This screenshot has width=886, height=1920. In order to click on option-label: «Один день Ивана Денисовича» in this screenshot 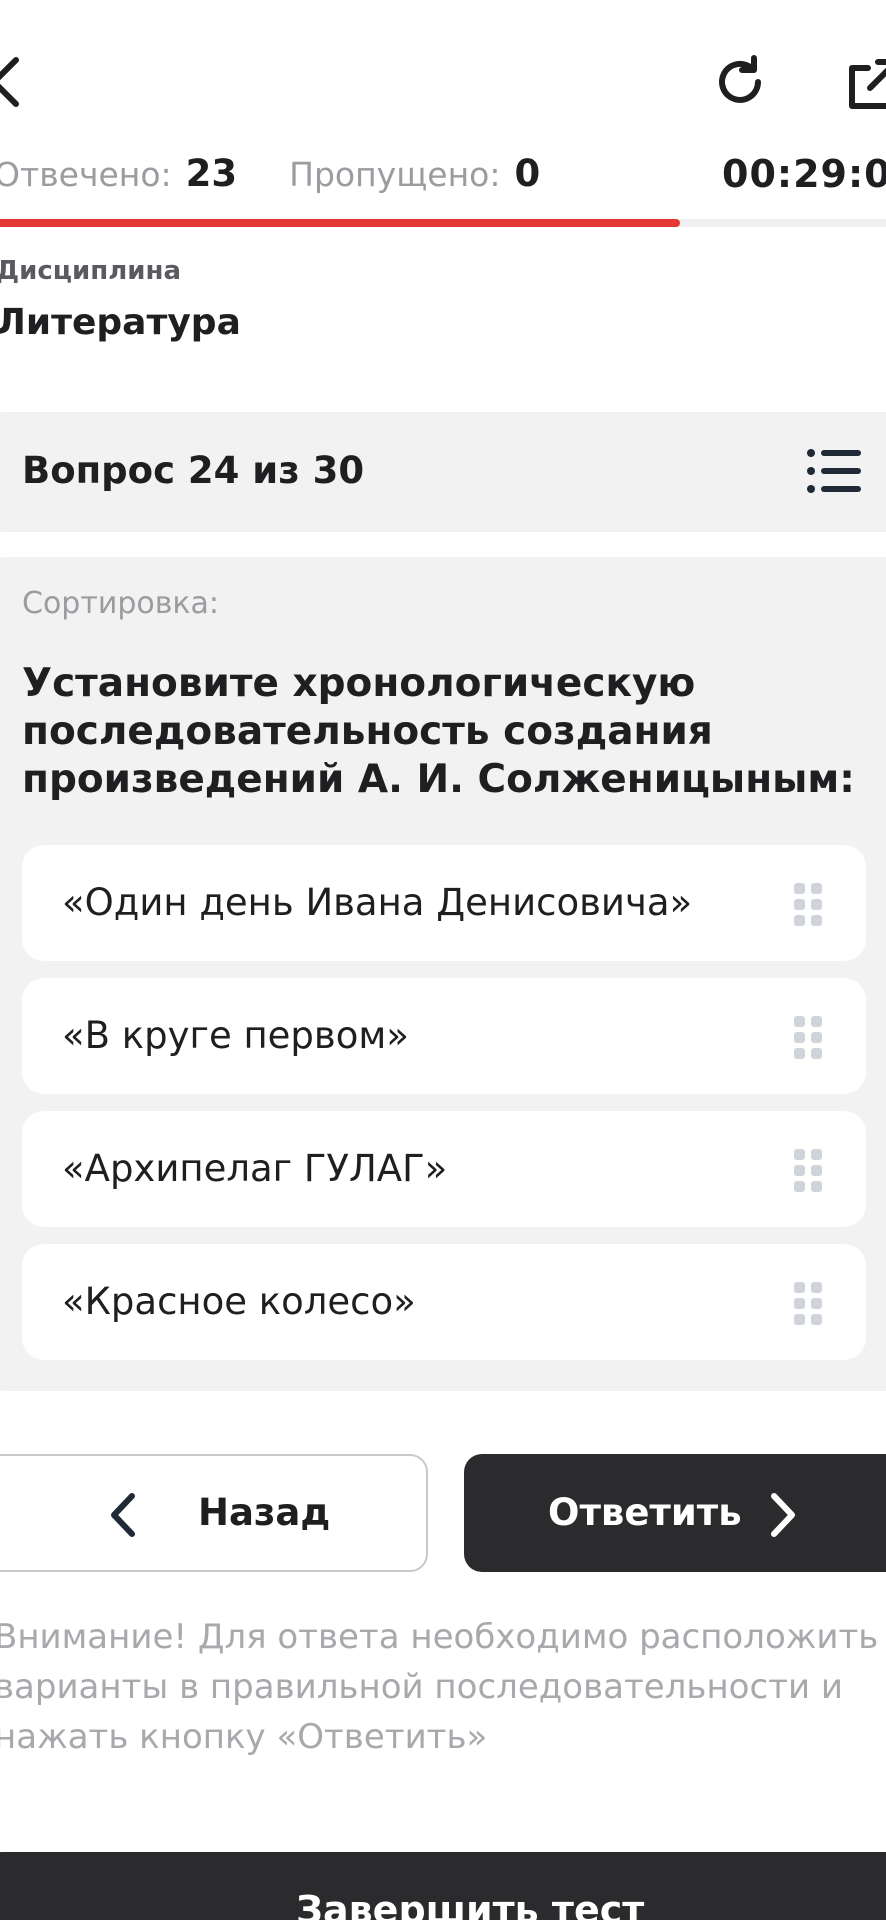, I will do `click(377, 902)`.